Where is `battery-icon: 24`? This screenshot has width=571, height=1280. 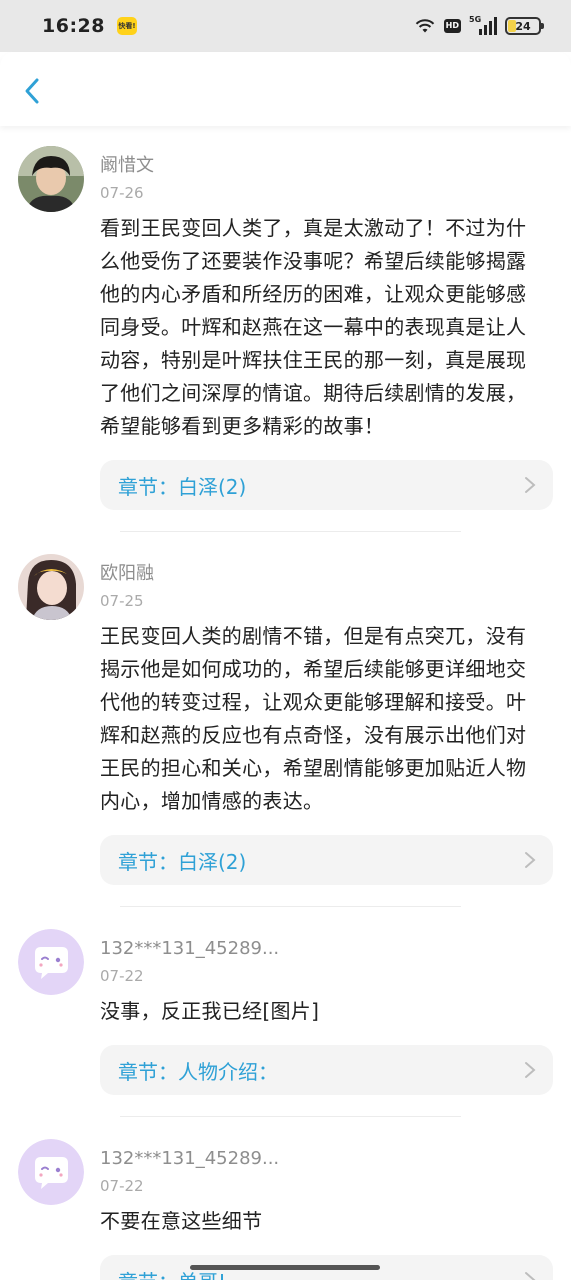
battery-icon: 24 is located at coordinates (524, 26).